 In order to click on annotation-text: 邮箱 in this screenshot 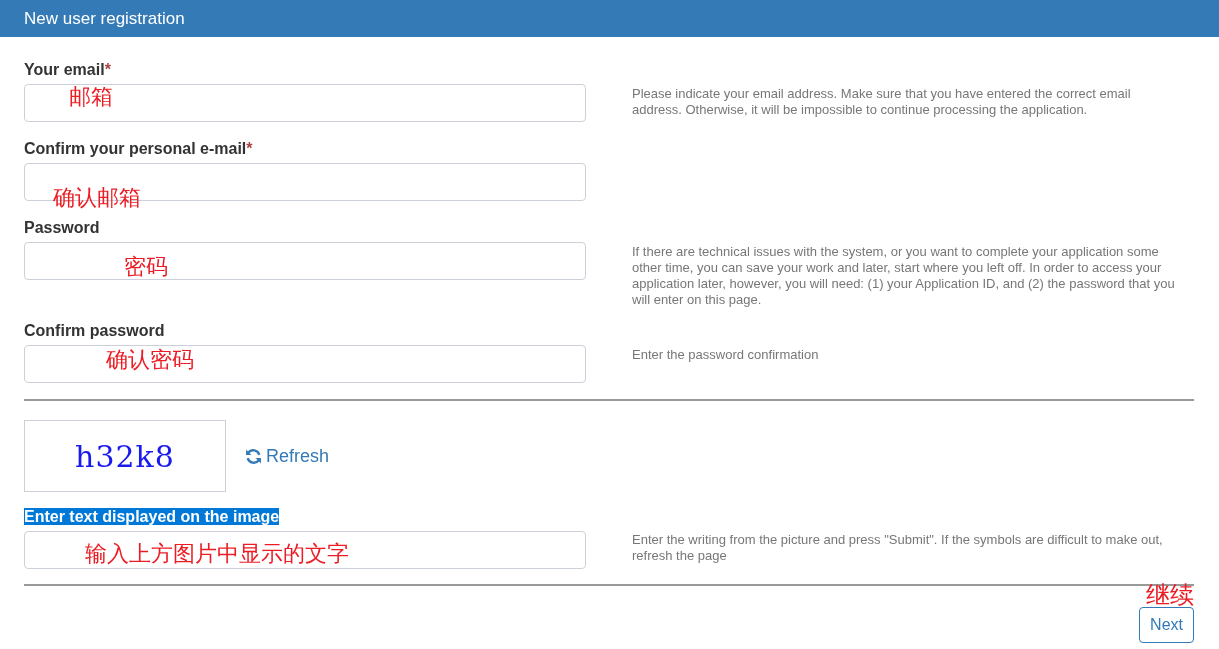, I will do `click(91, 97)`.